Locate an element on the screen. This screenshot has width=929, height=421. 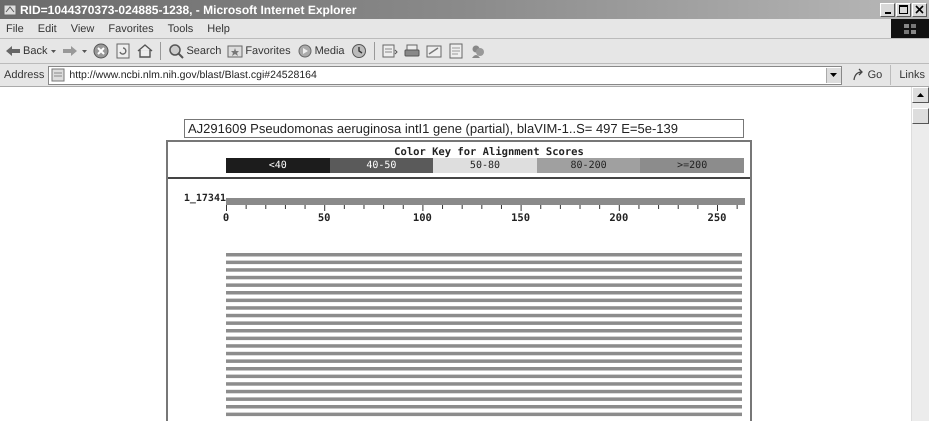
discuss-button is located at coordinates (455, 51).